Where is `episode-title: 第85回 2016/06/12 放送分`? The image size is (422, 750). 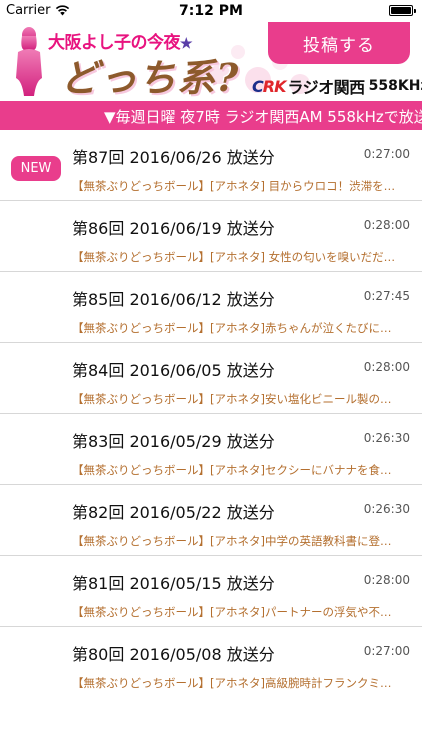 episode-title: 第85回 2016/06/12 放送分 is located at coordinates (173, 299).